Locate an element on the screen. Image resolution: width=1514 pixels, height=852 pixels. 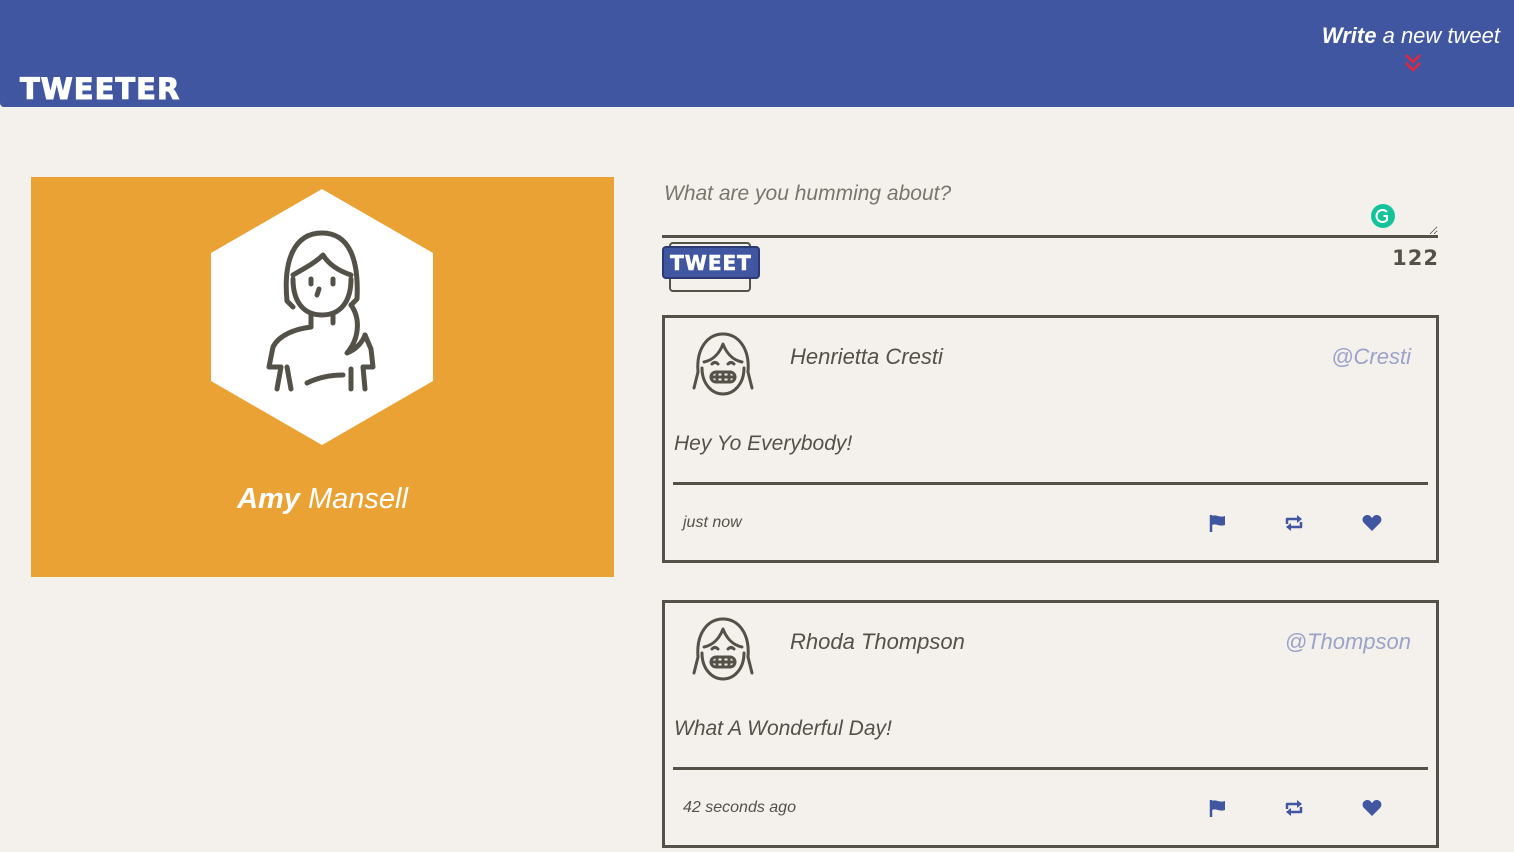
tweet-composer-input is located at coordinates (1050, 208).